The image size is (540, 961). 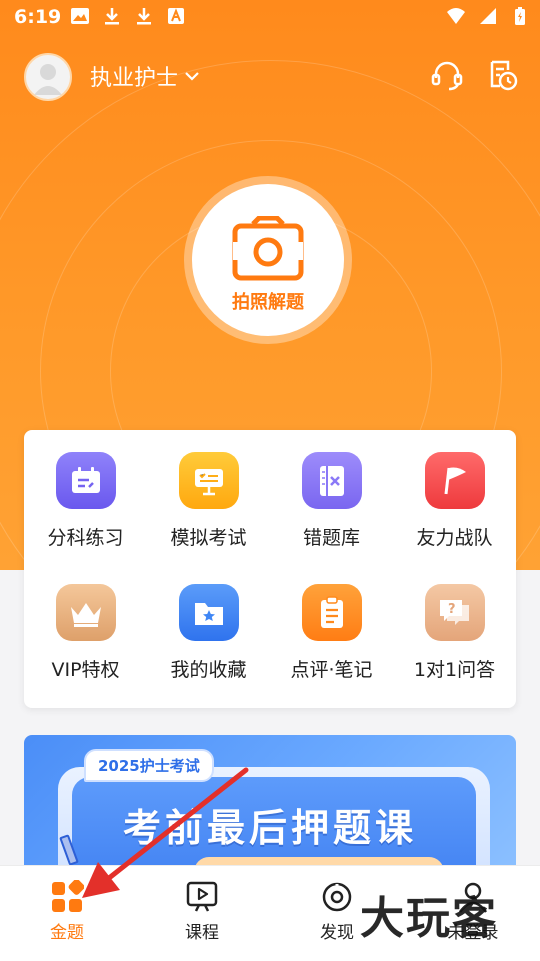 What do you see at coordinates (85, 612) in the screenshot?
I see `crown-icon` at bounding box center [85, 612].